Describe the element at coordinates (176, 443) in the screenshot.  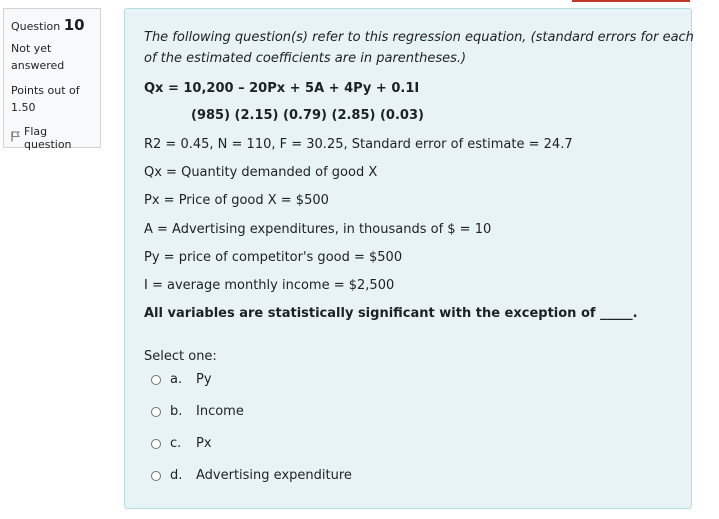
I see `option-letter: c.` at that location.